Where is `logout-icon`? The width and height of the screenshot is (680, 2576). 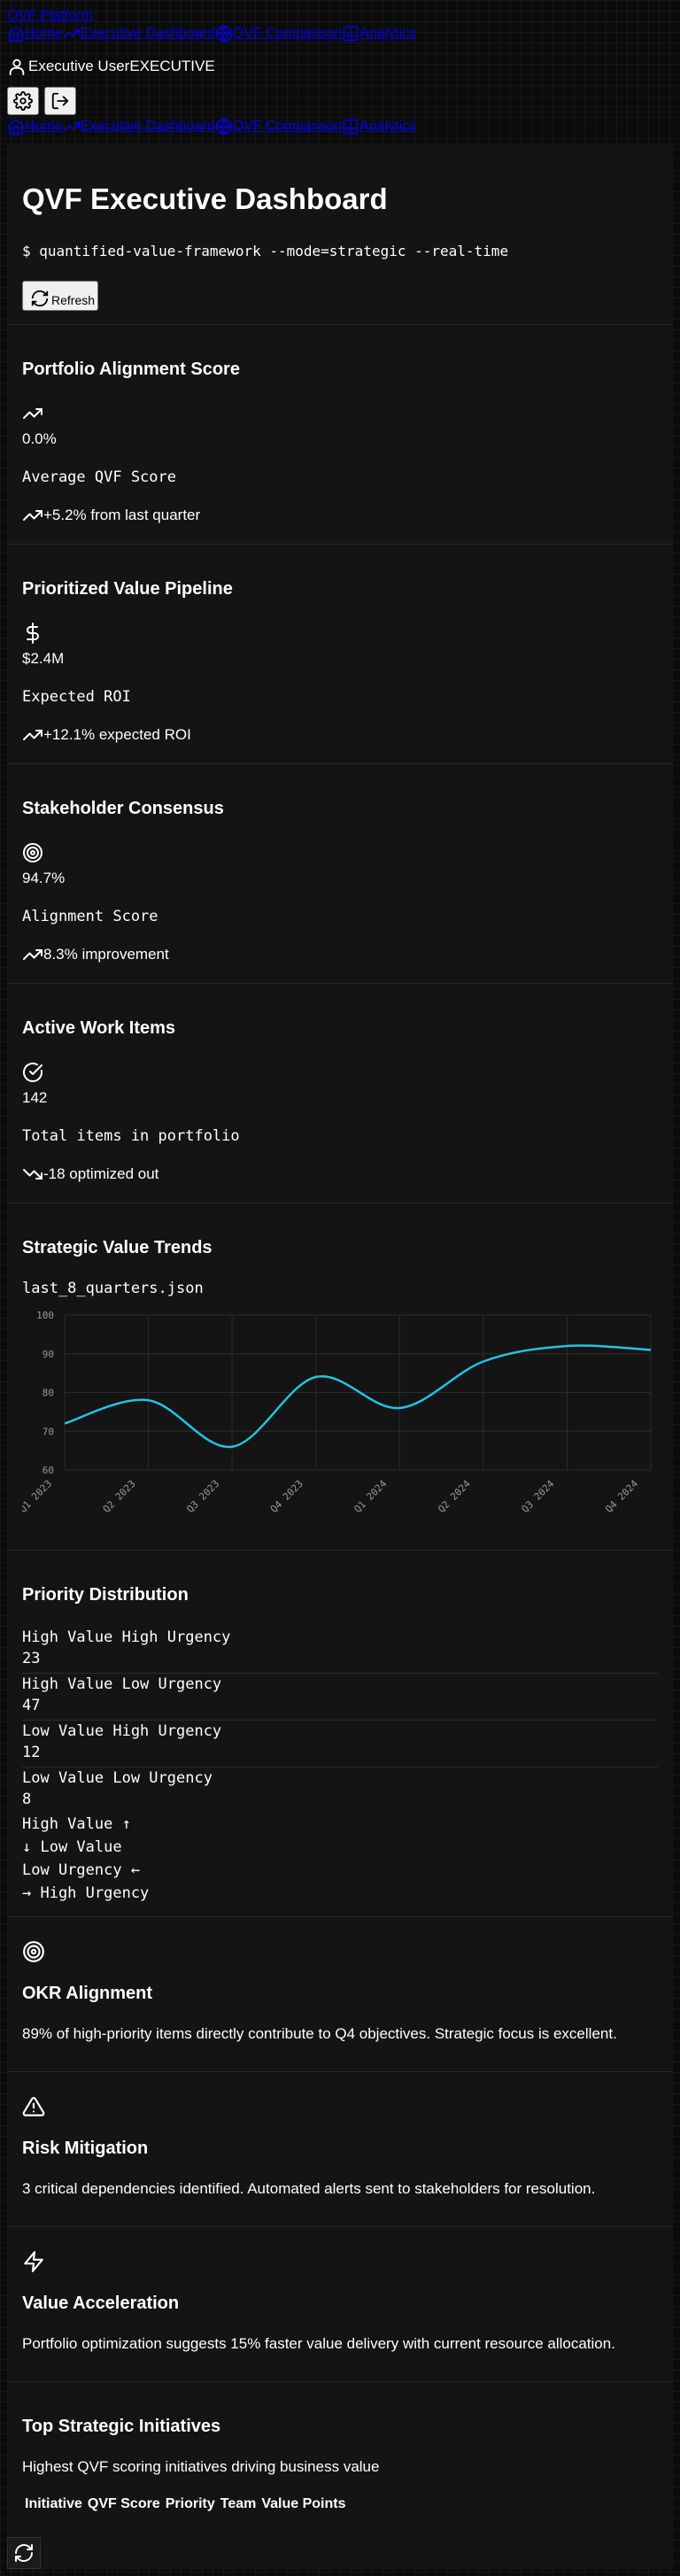 logout-icon is located at coordinates (60, 101).